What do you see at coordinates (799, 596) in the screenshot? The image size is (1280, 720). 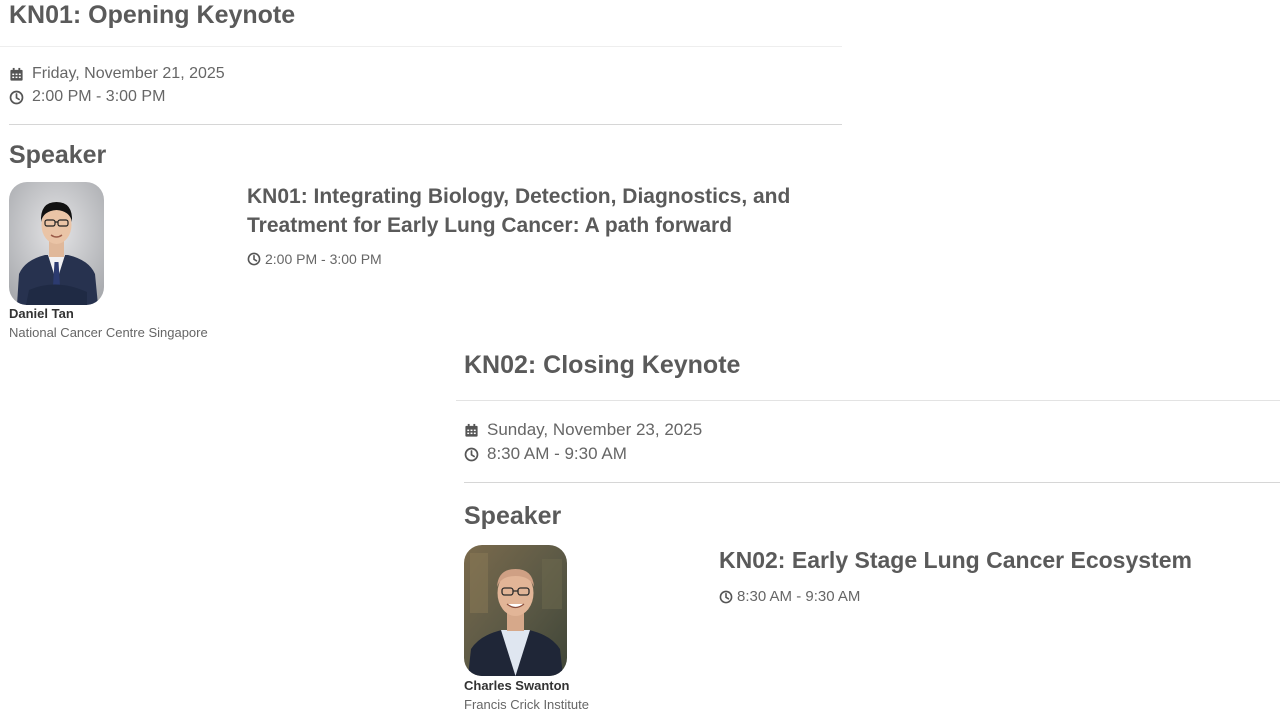 I see `talk-time-text: 8:30 AM - 9:30 AM` at bounding box center [799, 596].